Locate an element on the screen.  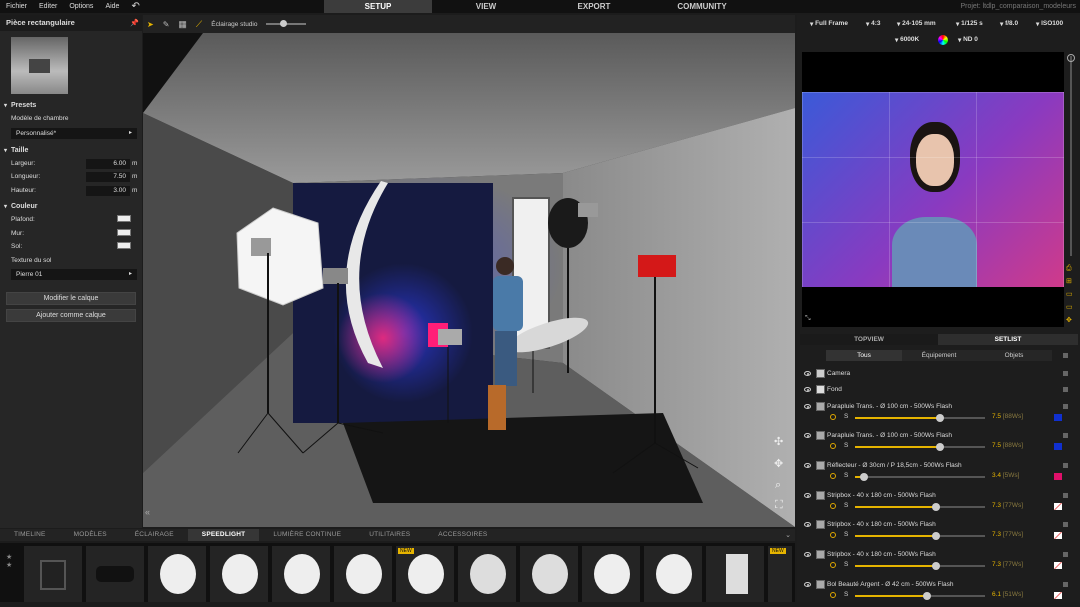
length-field: 7.50 is located at coordinates (108, 177).